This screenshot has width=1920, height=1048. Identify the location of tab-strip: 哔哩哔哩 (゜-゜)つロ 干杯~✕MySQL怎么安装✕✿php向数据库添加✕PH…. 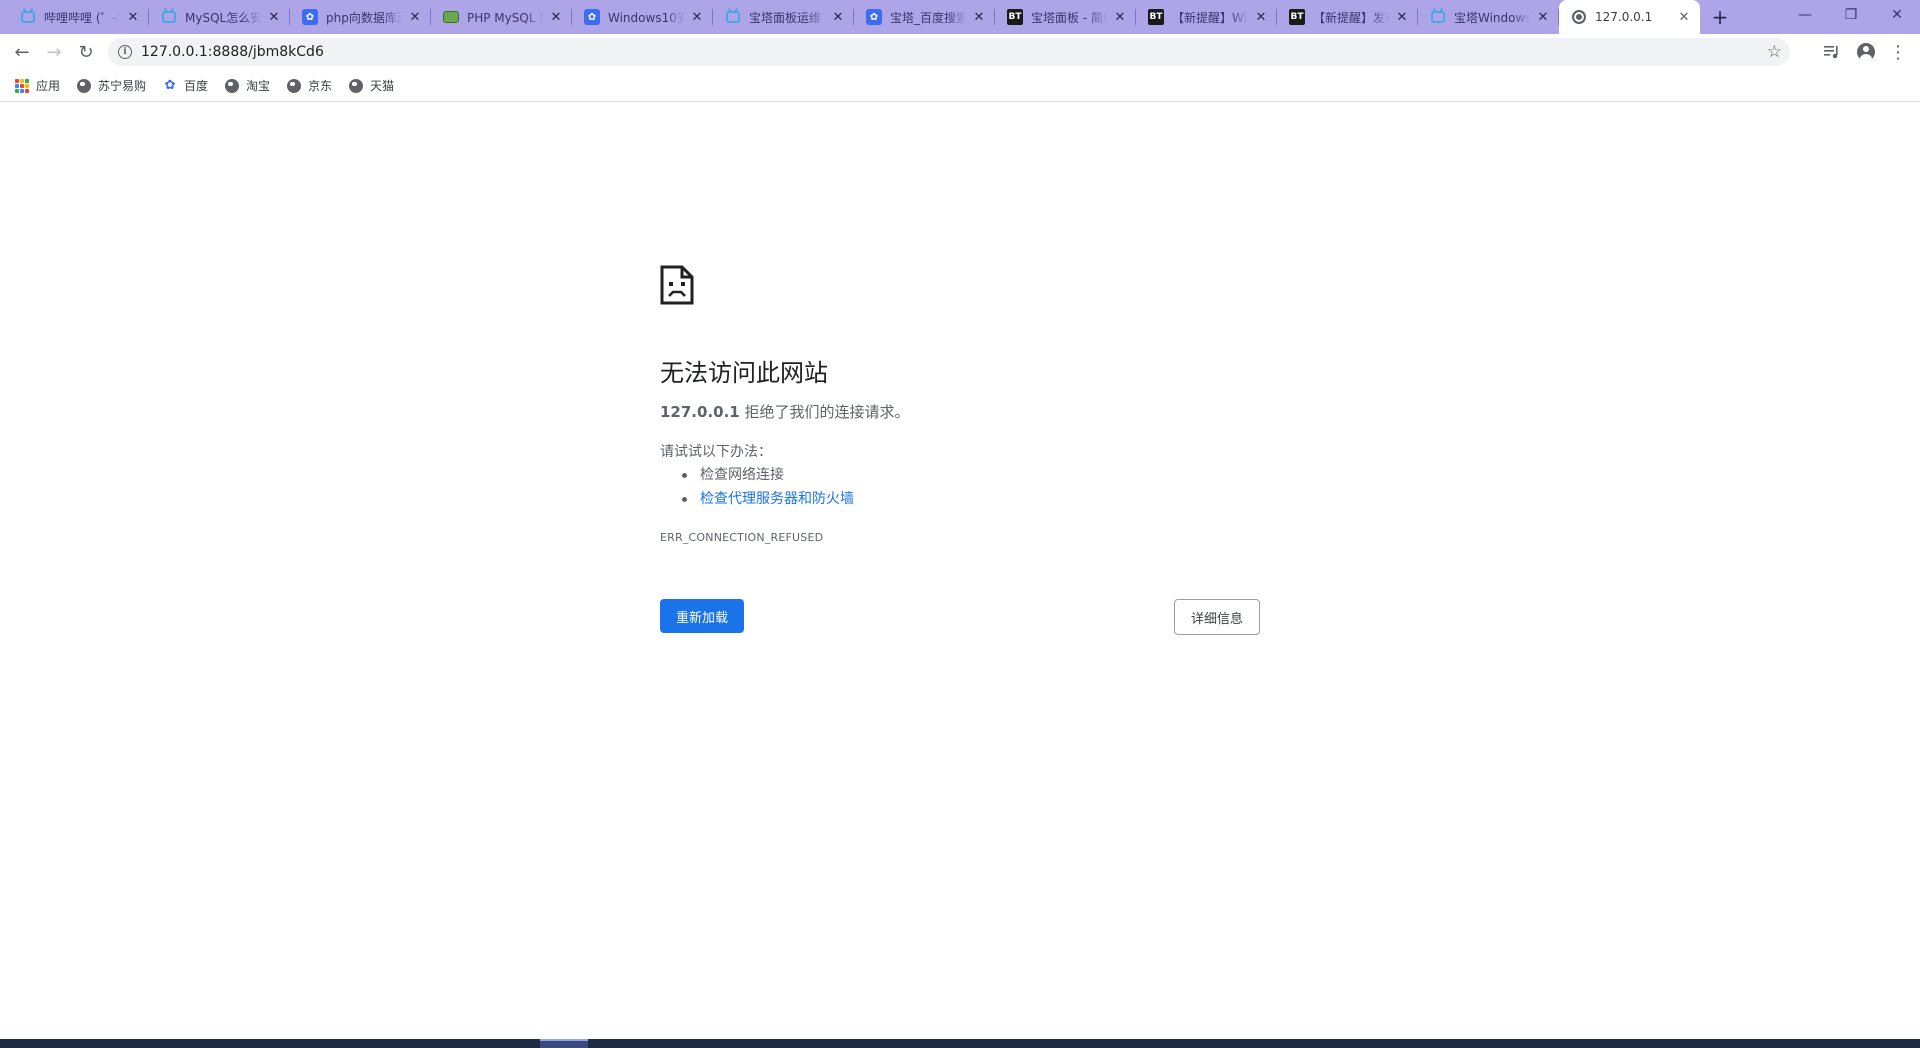
(960, 17).